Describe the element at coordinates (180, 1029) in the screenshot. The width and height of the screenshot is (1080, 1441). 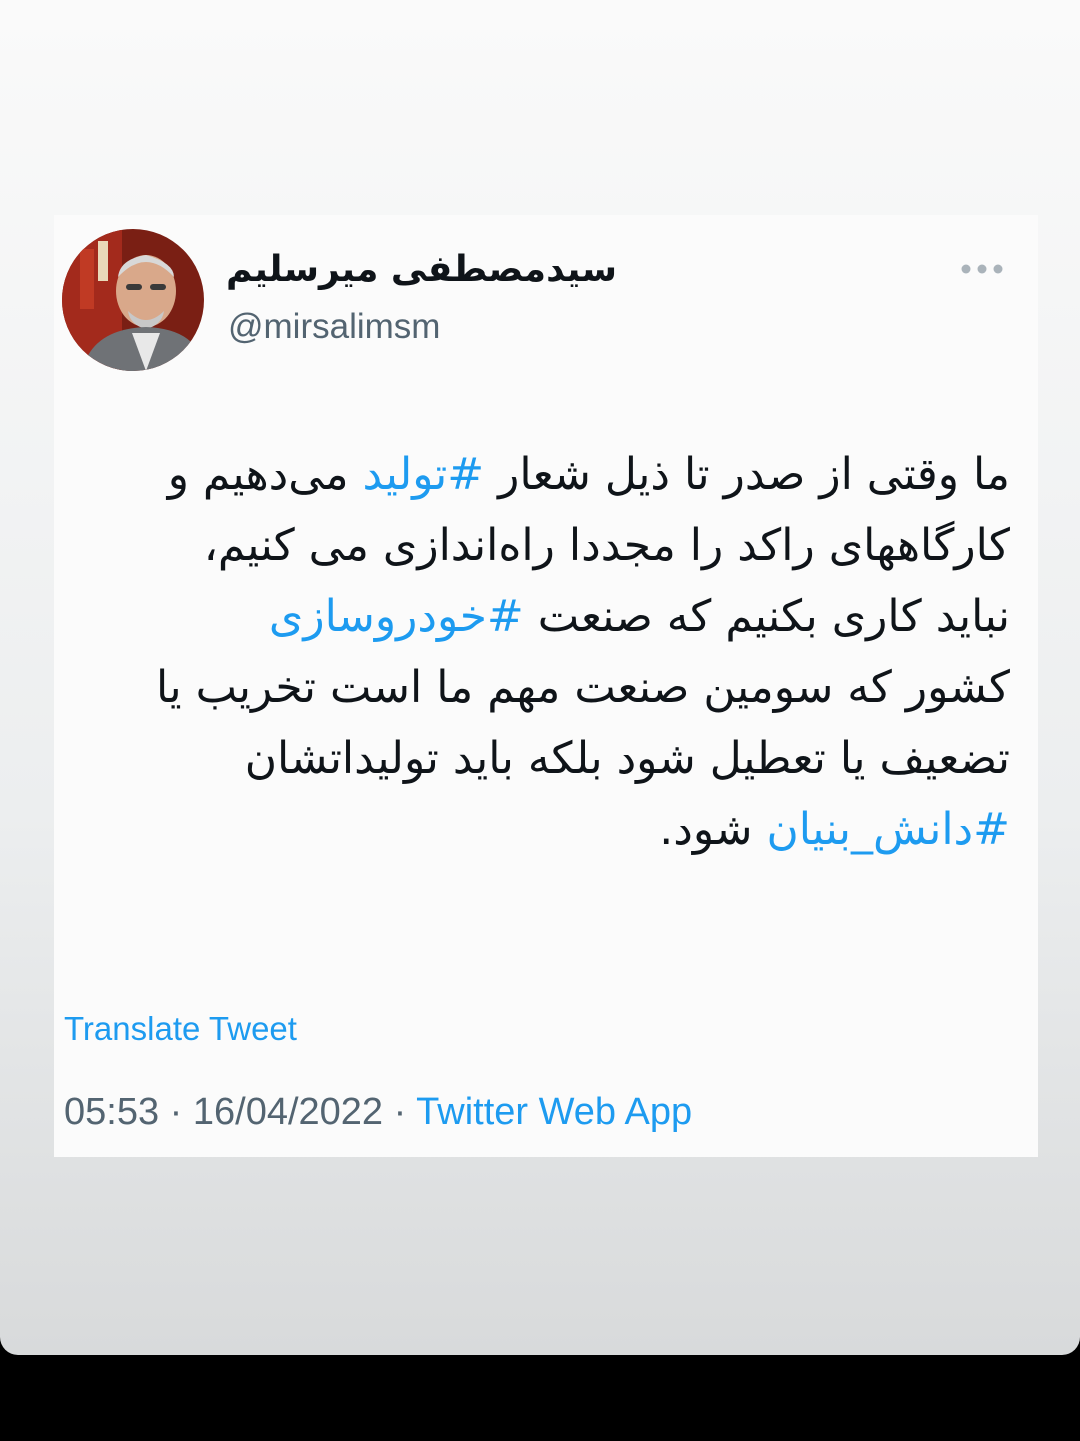
I see `translate-tweet-link: Translate Tweet` at that location.